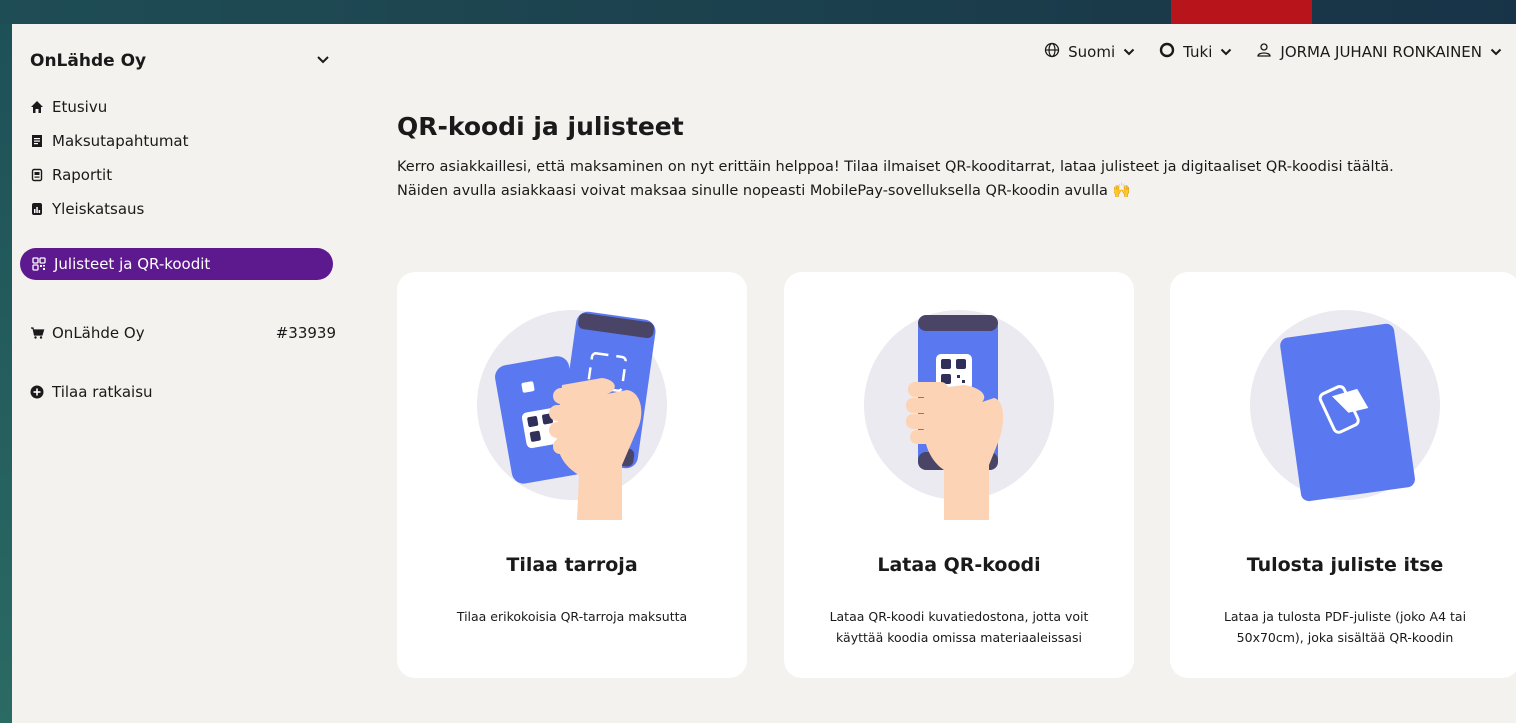 This screenshot has width=1516, height=723. What do you see at coordinates (82, 175) in the screenshot?
I see `sidebar-item-label: Raportit` at bounding box center [82, 175].